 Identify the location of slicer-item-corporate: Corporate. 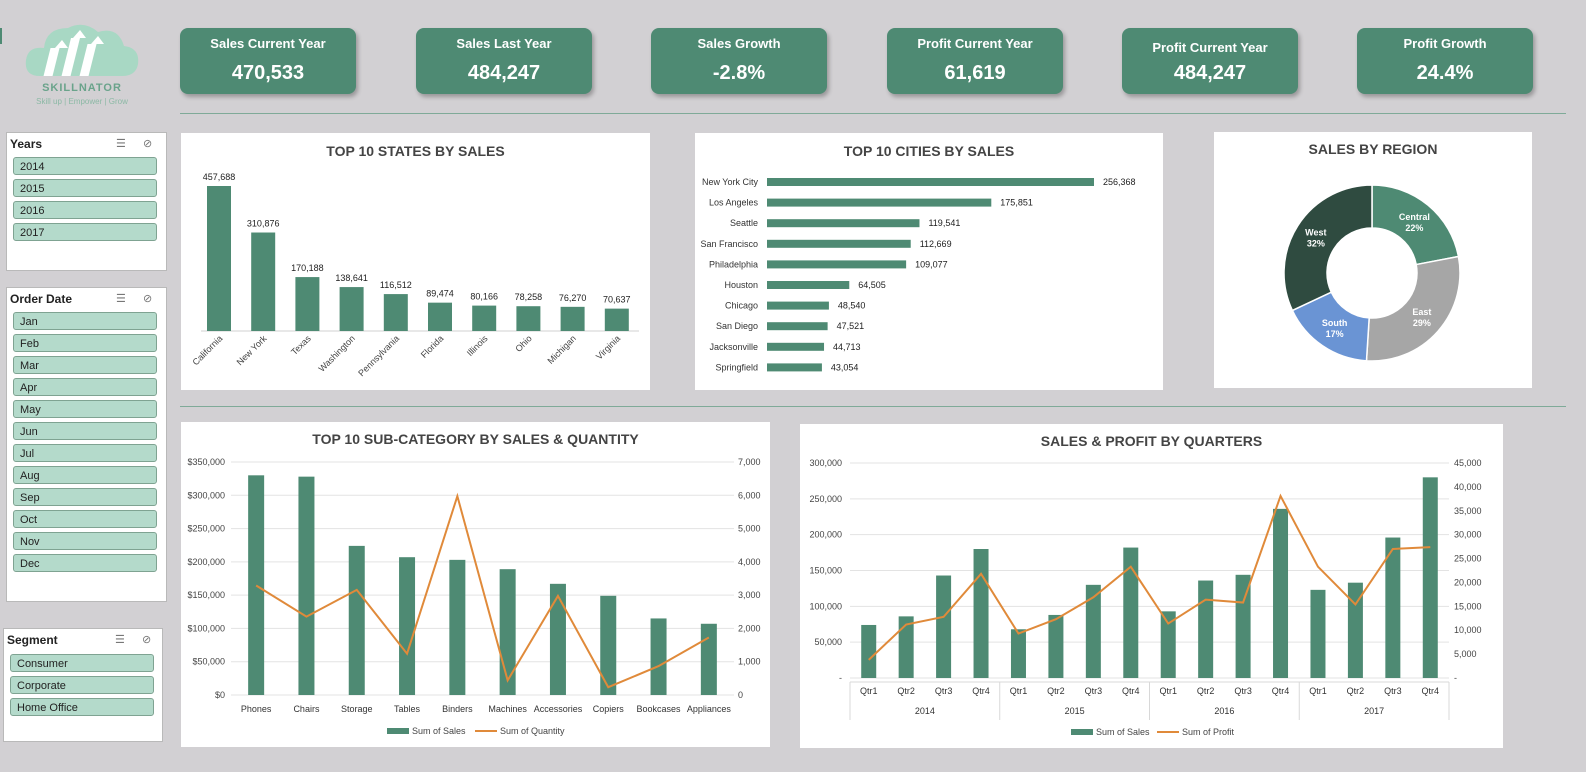
(82, 685).